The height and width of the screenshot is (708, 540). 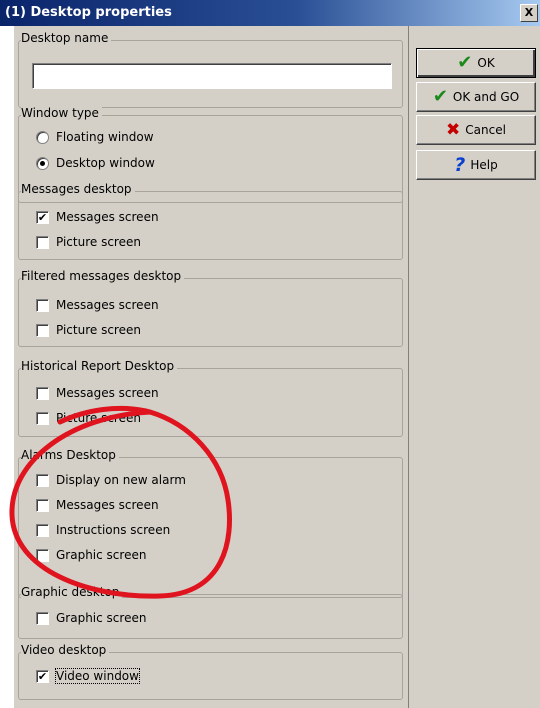 What do you see at coordinates (486, 63) in the screenshot?
I see `ok-button-label: OK` at bounding box center [486, 63].